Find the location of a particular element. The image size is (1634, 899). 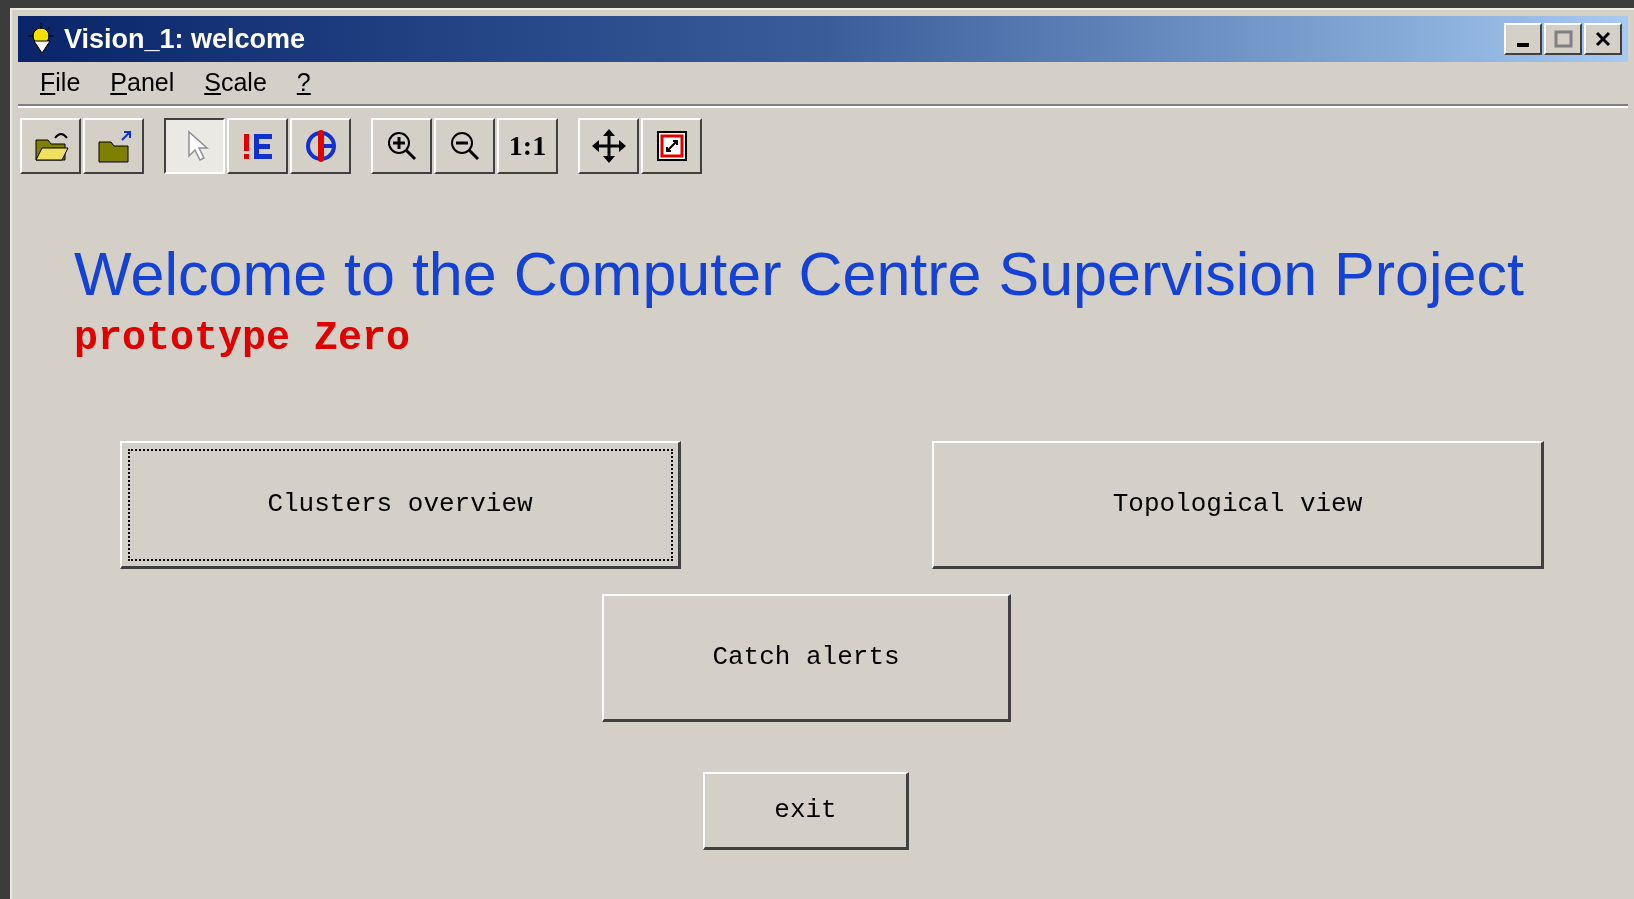

action-button: exit is located at coordinates (806, 811).